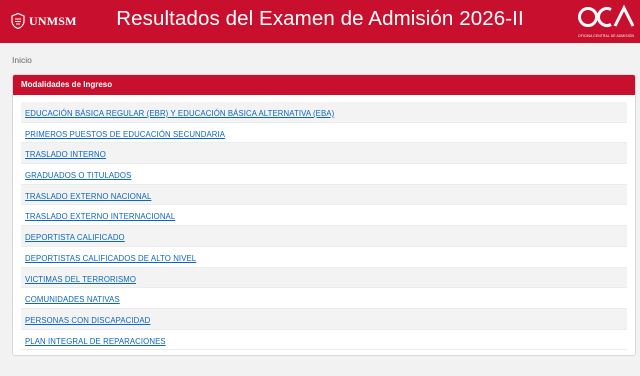 The image size is (640, 376). I want to click on oca-logo: OFICINA CENTRAL DE ADMISIÓN, so click(606, 21).